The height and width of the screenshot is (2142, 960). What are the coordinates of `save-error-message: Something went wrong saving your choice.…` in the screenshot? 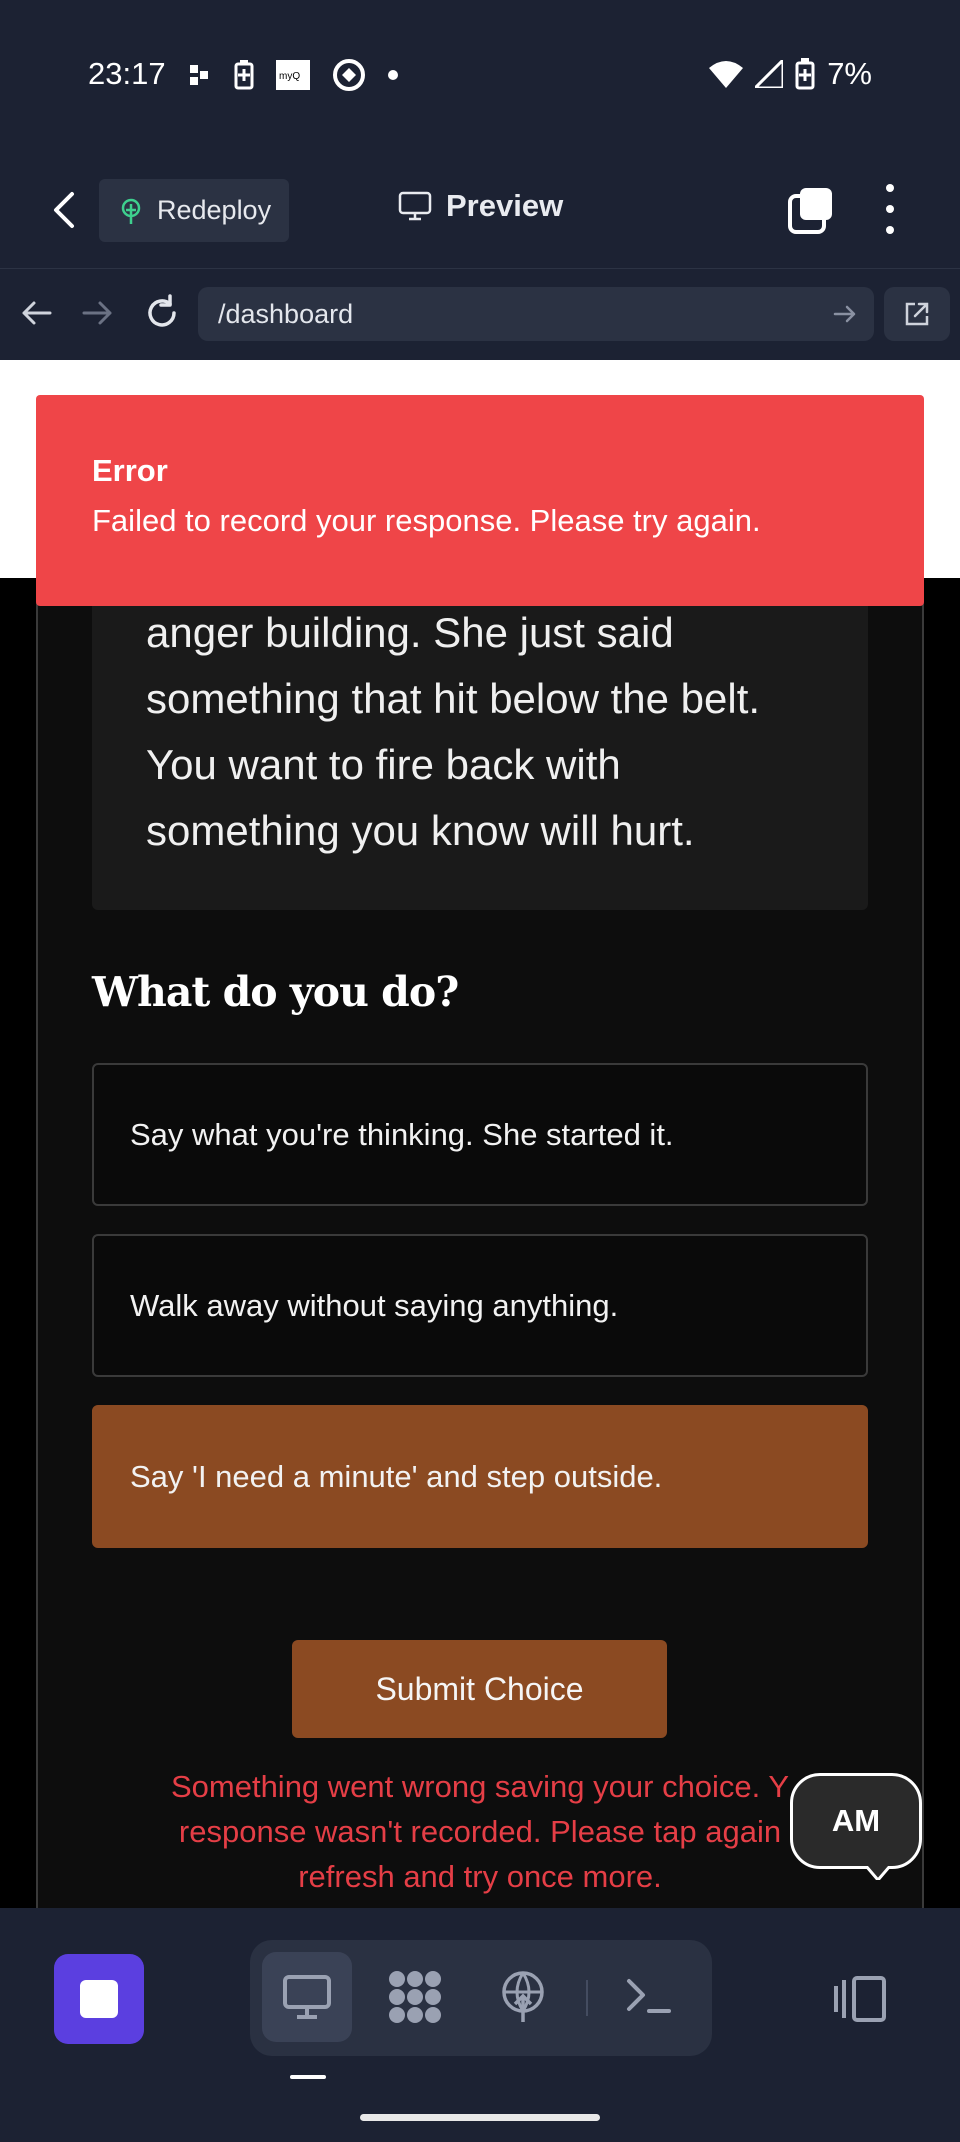 It's located at (480, 1831).